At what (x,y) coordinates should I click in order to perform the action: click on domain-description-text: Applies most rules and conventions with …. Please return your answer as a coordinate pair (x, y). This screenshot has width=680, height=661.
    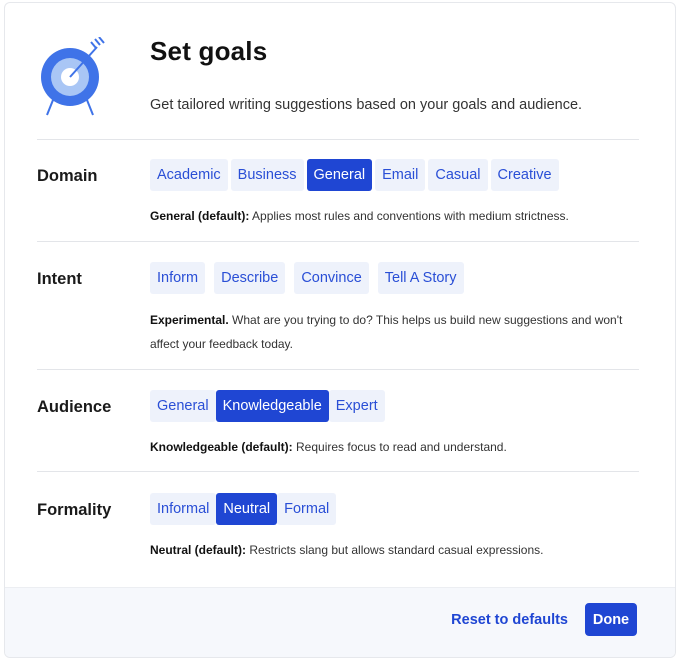
    Looking at the image, I should click on (409, 216).